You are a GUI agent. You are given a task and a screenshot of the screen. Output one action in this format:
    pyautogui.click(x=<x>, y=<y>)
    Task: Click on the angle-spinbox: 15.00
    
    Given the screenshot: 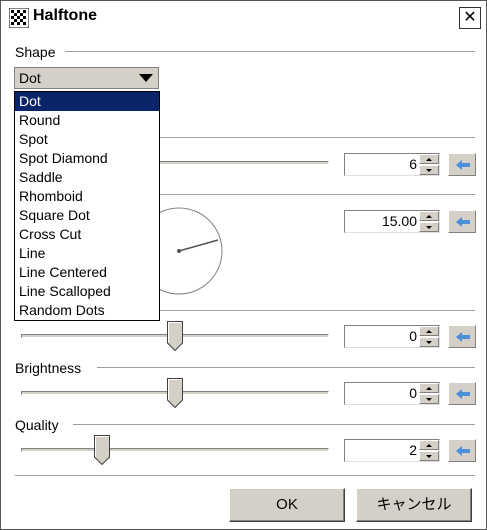 What is the action you would take?
    pyautogui.click(x=392, y=221)
    